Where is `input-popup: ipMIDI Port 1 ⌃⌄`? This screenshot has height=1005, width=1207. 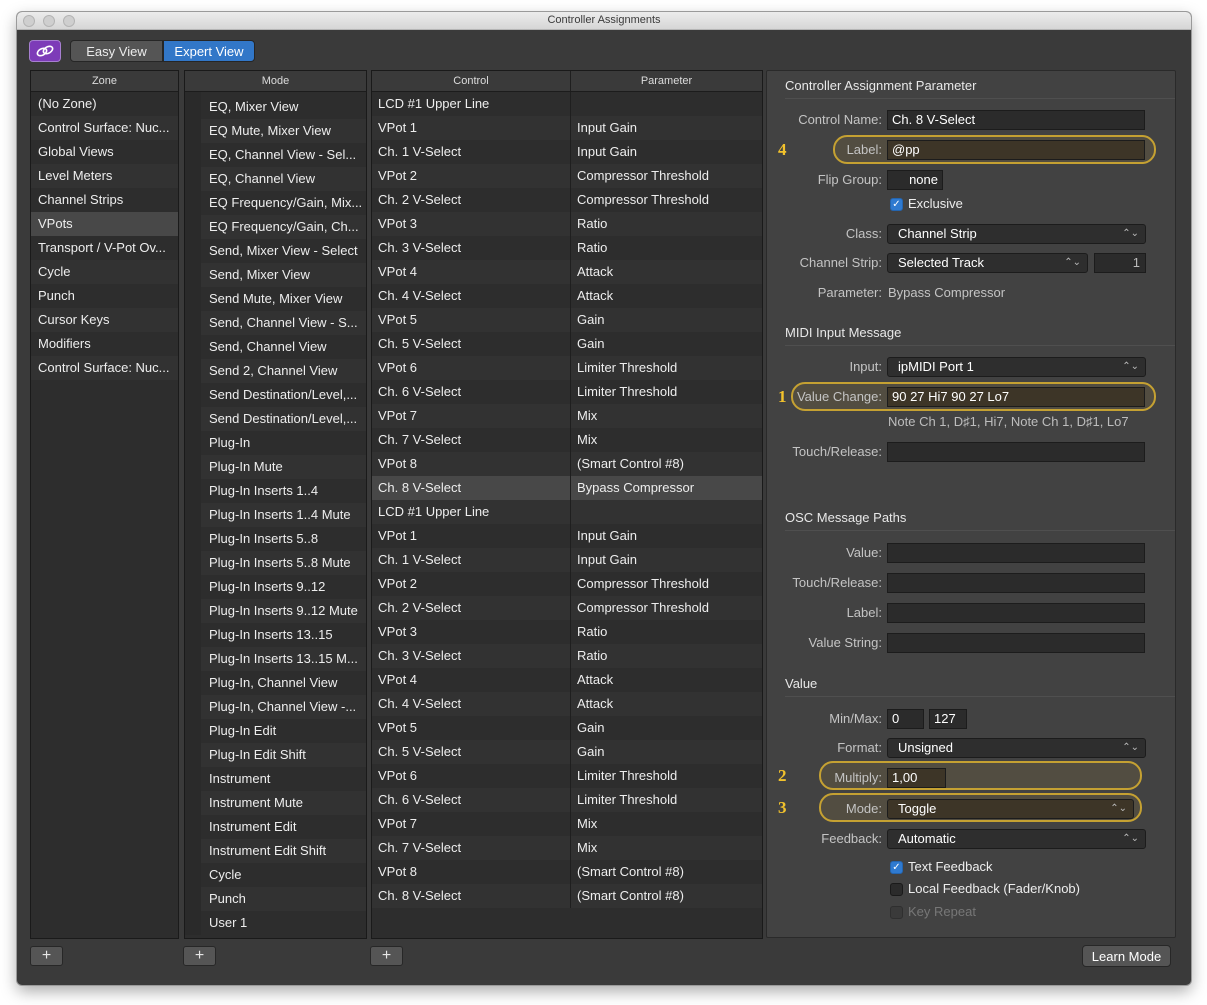 input-popup: ipMIDI Port 1 ⌃⌄ is located at coordinates (1016, 367).